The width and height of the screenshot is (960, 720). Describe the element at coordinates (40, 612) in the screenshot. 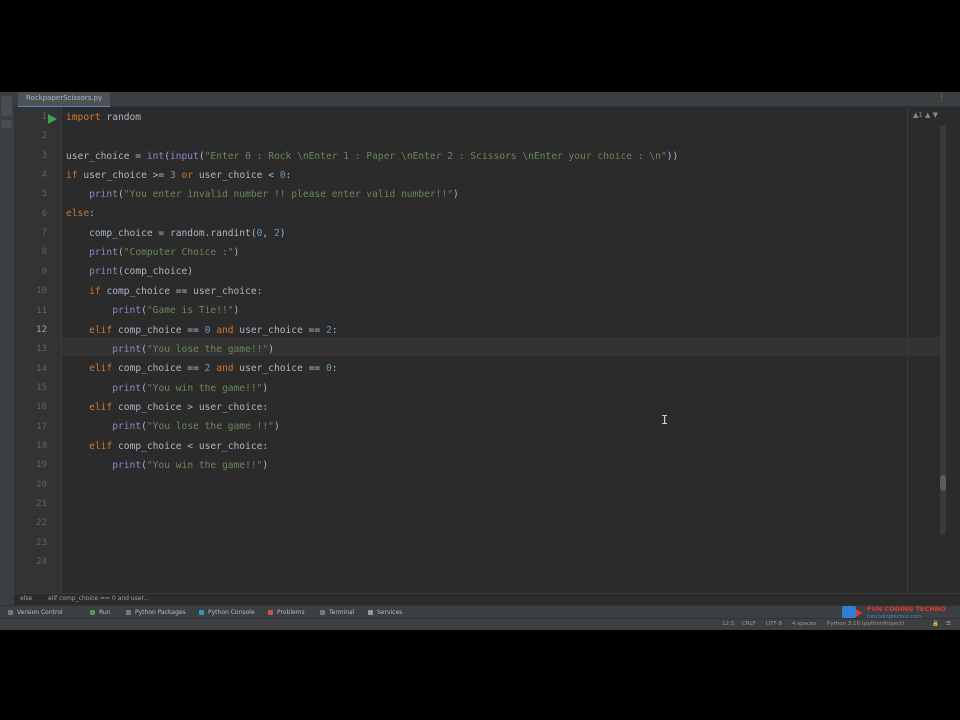

I see `toolwindow-label: Version Control` at that location.